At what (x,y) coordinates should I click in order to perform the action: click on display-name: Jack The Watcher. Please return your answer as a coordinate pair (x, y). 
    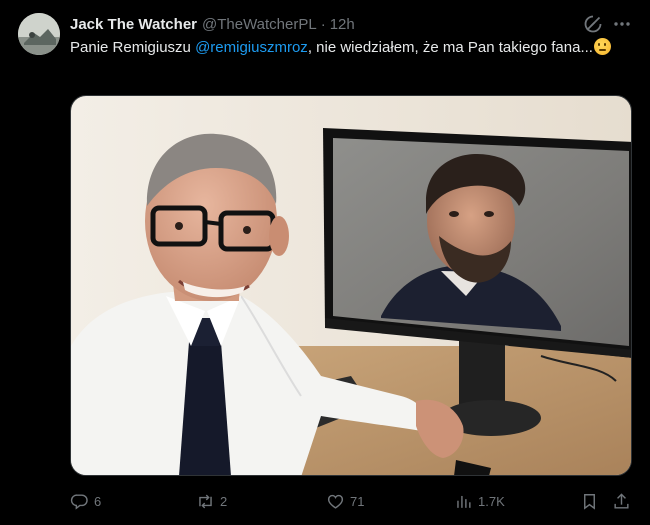
    Looking at the image, I should click on (133, 24).